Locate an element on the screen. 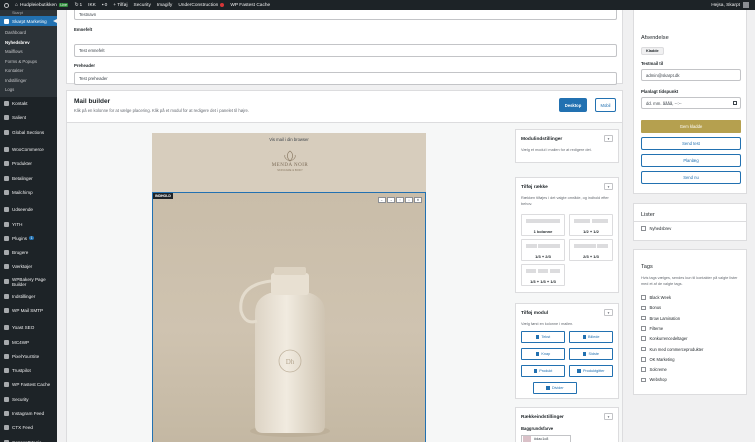 This screenshot has width=755, height=442. testmail-field: admin@skarpt.dk is located at coordinates (691, 75).